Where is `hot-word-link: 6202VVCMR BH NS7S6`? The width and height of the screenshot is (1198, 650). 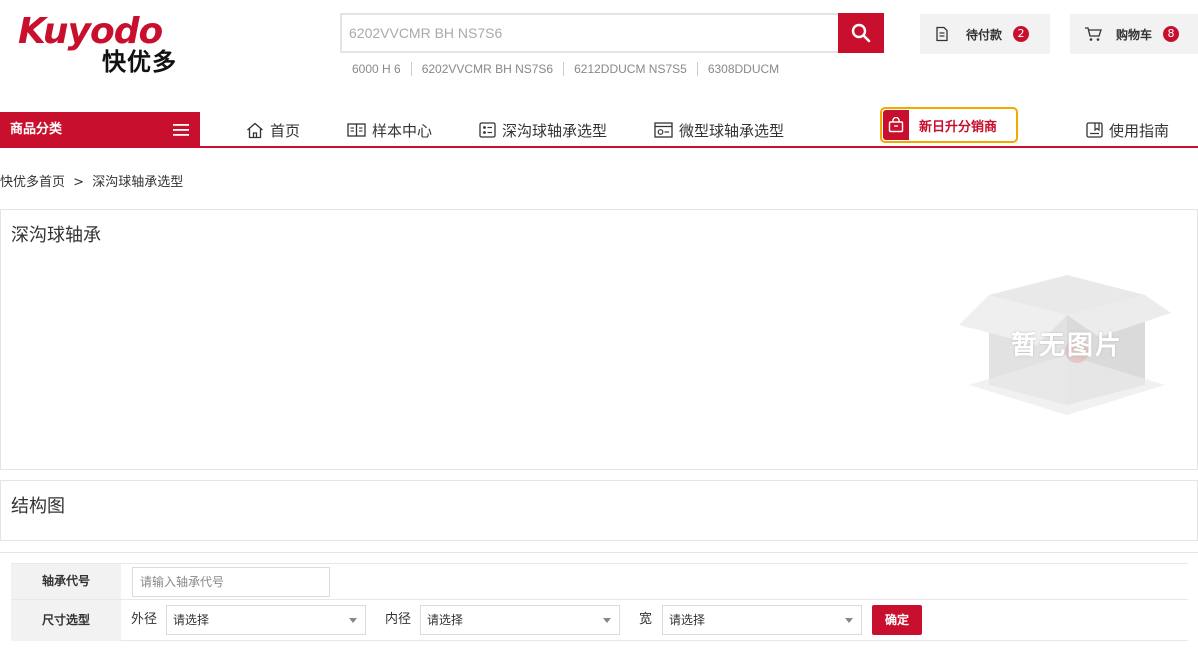 hot-word-link: 6202VVCMR BH NS7S6 is located at coordinates (486, 69).